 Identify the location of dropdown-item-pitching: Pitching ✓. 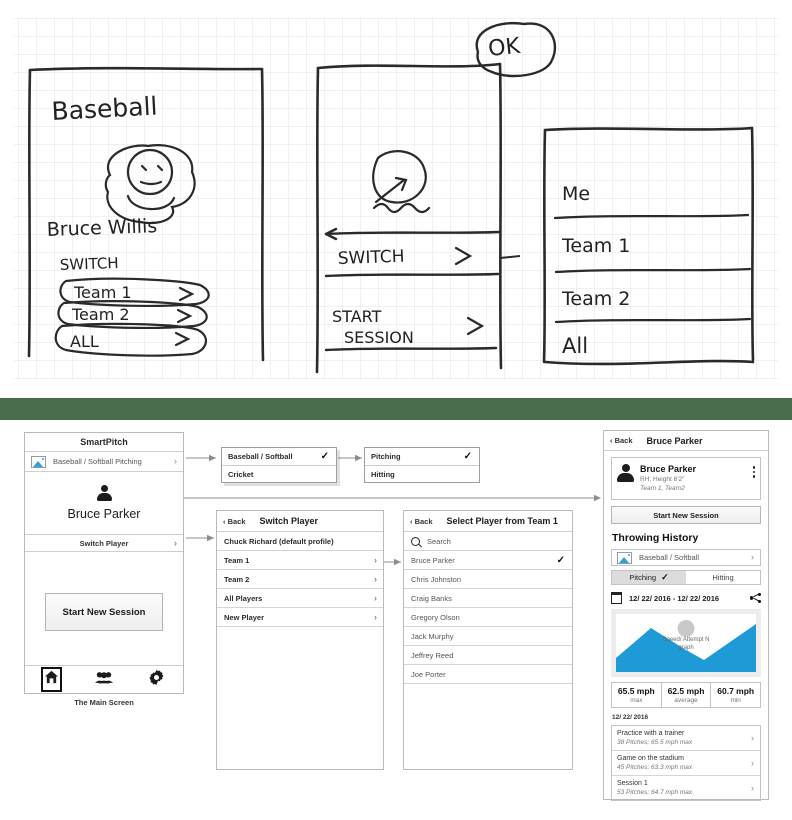
(422, 456).